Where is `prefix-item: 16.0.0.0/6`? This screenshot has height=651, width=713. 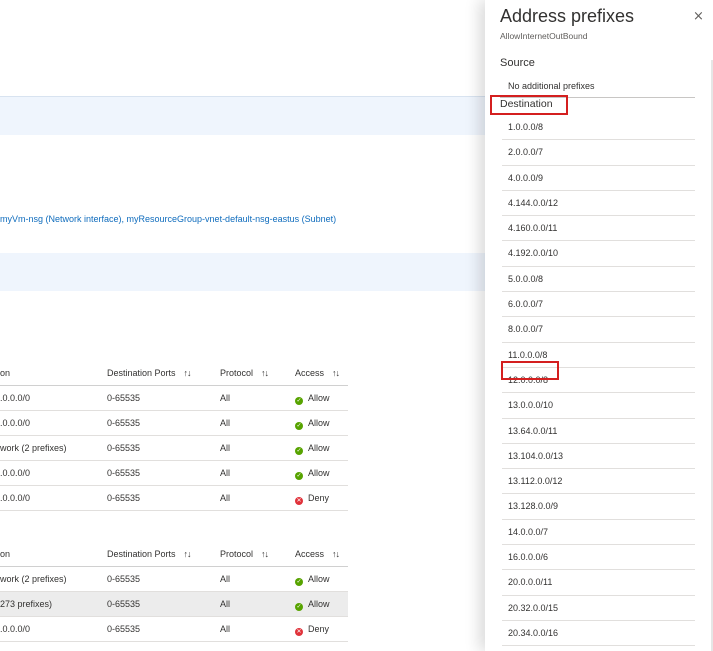
prefix-item: 16.0.0.0/6 is located at coordinates (598, 558).